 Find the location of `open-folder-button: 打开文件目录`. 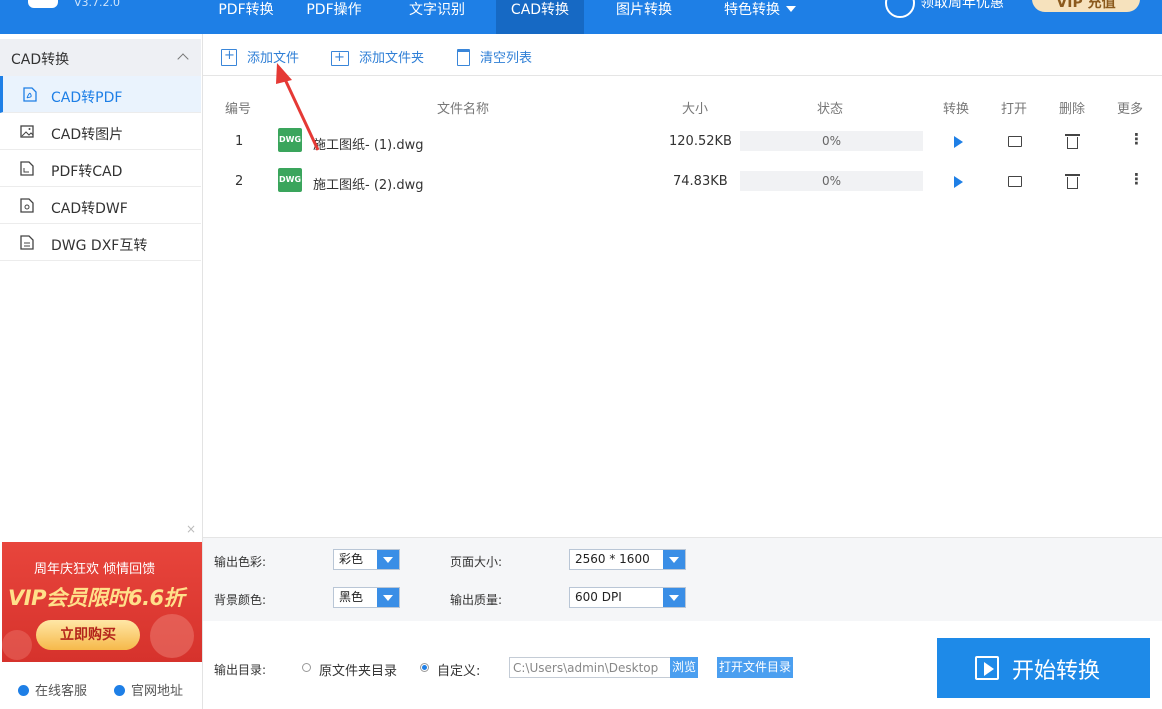

open-folder-button: 打开文件目录 is located at coordinates (755, 667).